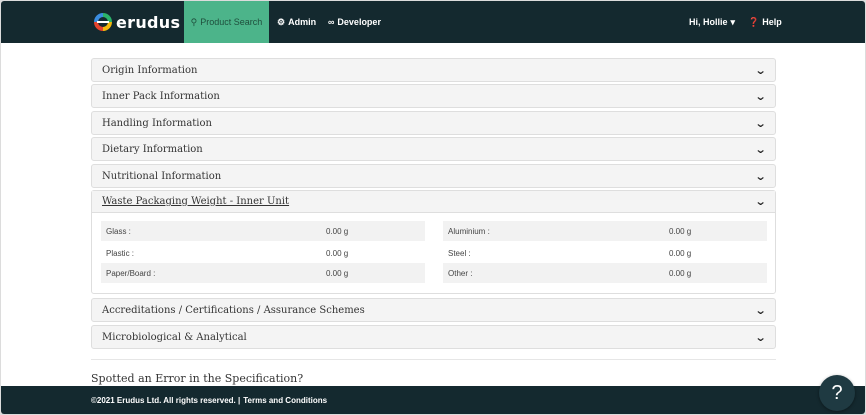 Image resolution: width=866 pixels, height=415 pixels. I want to click on weight-label: Other :, so click(460, 273).